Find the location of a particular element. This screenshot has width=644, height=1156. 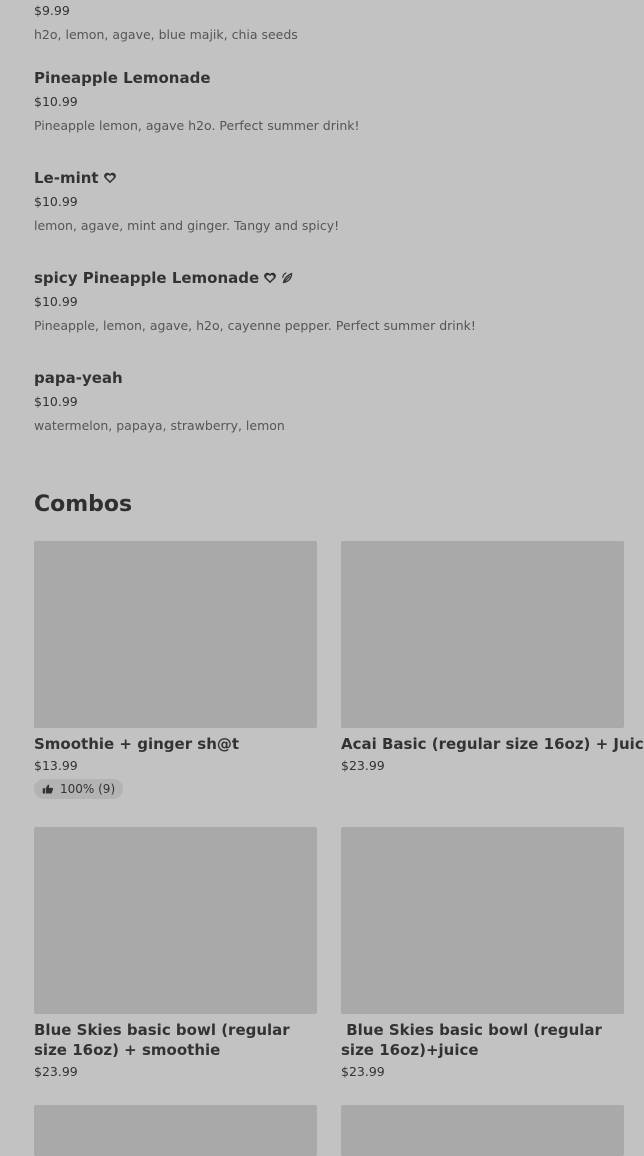

combo-name: Acai Basic (regular size 16oz) + Juice is located at coordinates (492, 744).